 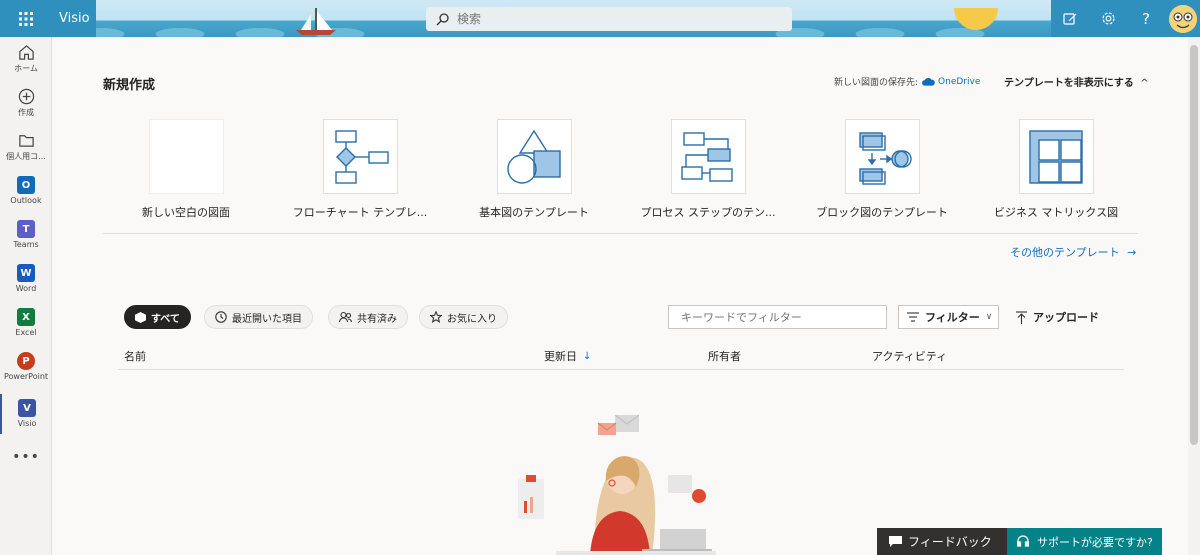 What do you see at coordinates (724, 356) in the screenshot?
I see `column-header-owner: 所有者` at bounding box center [724, 356].